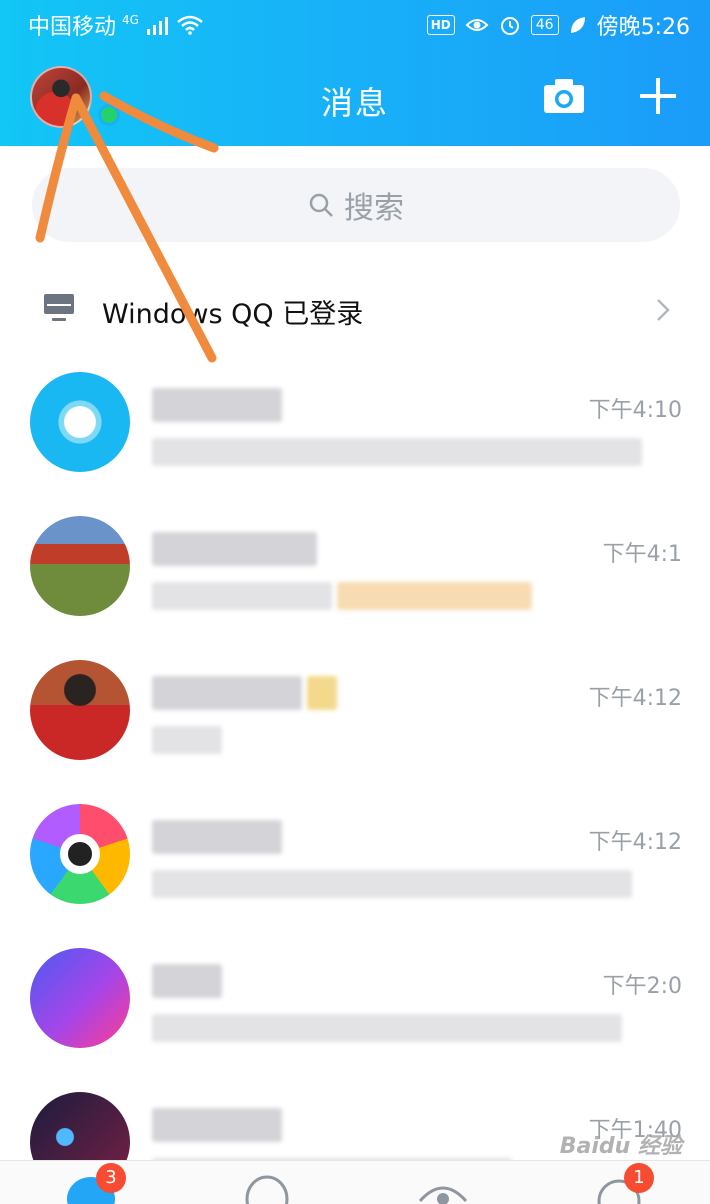 Image resolution: width=710 pixels, height=1204 pixels. Describe the element at coordinates (643, 27) in the screenshot. I see `status-time: 傍晚5:26` at that location.